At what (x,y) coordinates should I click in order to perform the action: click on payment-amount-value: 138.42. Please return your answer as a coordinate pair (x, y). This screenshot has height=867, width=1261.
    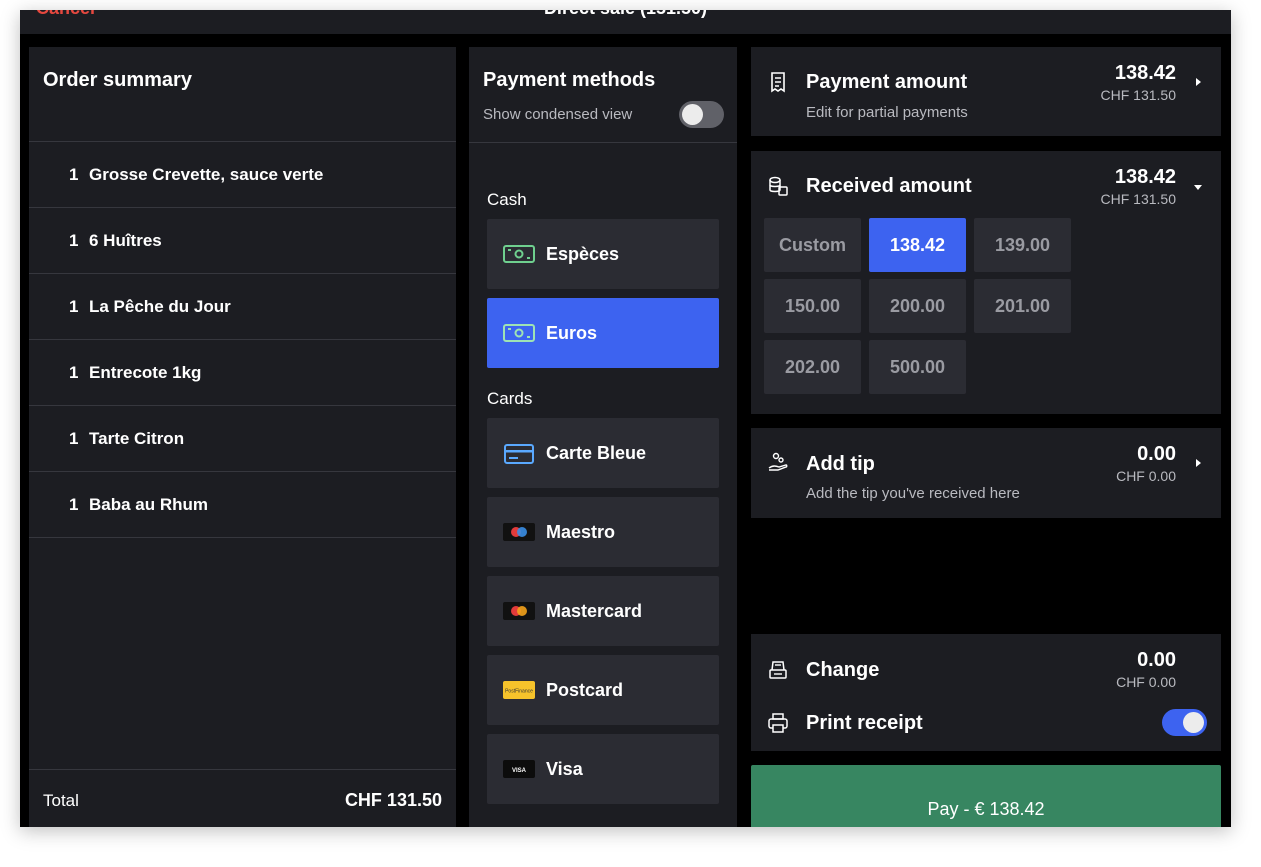
    Looking at the image, I should click on (1145, 73).